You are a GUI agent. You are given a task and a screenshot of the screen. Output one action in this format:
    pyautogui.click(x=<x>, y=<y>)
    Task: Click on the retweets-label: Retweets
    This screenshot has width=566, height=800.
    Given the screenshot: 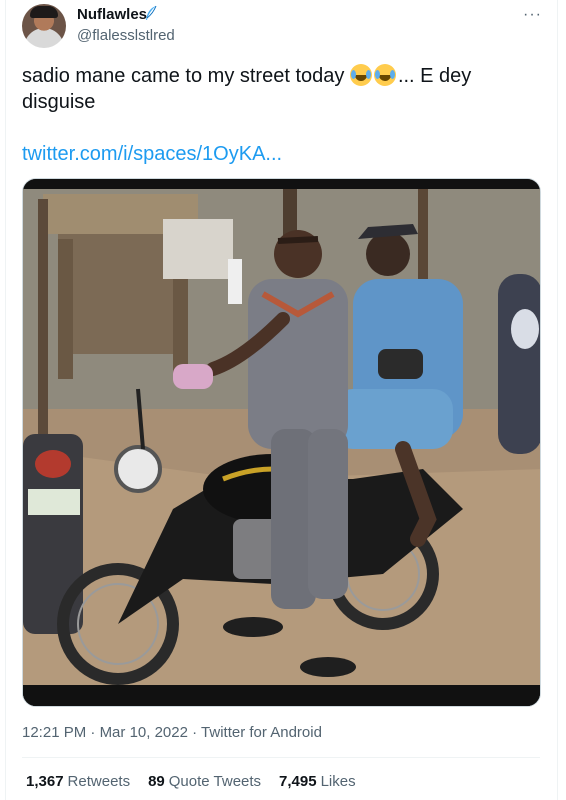 What is the action you would take?
    pyautogui.click(x=99, y=781)
    